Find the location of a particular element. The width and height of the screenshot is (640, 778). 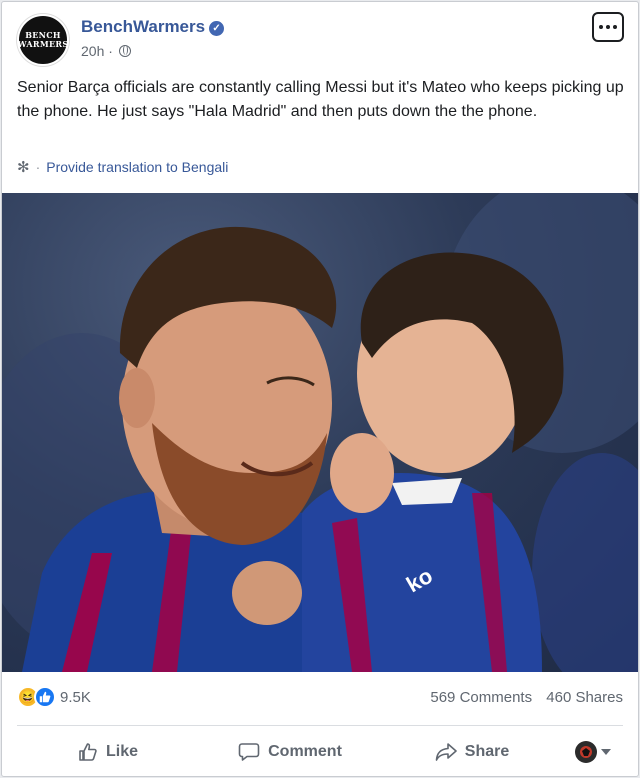

reactions-count: 9.5K is located at coordinates (75, 697).